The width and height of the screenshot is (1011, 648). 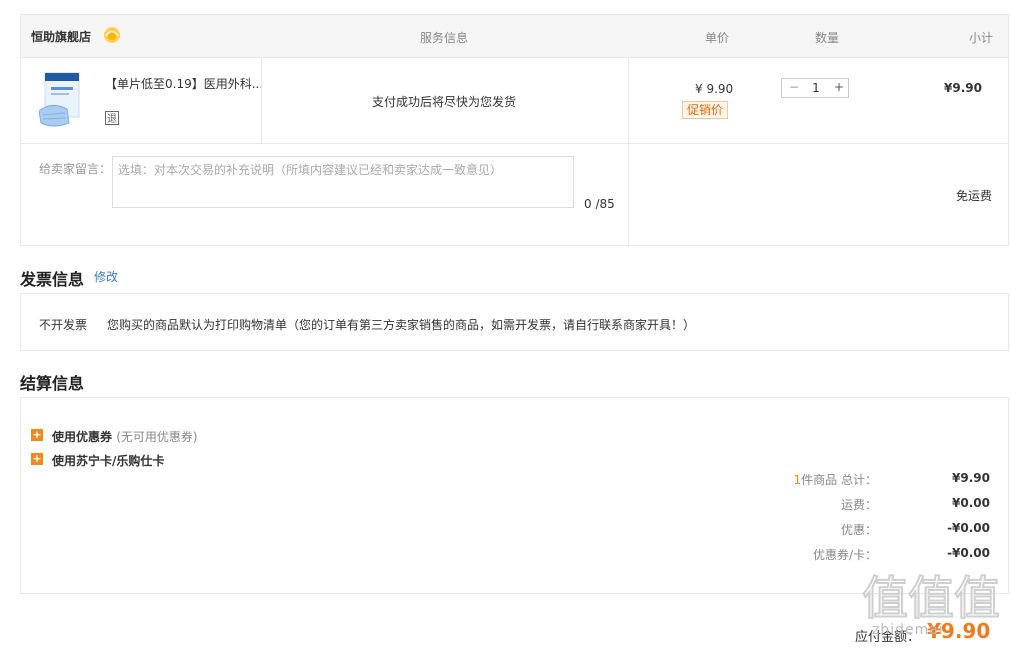 I want to click on subtotal-header: 小计, so click(x=981, y=38).